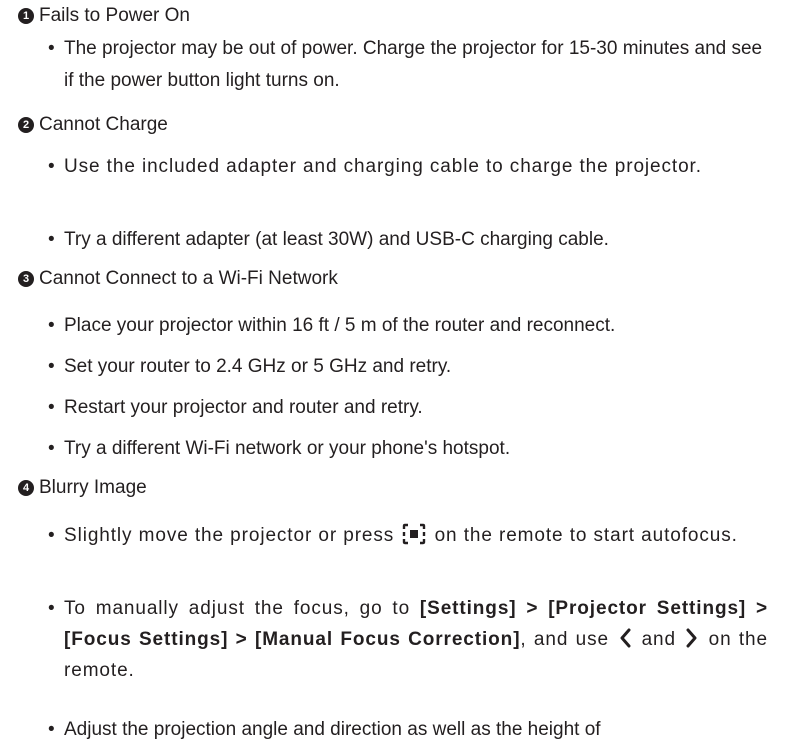  Describe the element at coordinates (229, 535) in the screenshot. I see `autofocus-text-before: Slightly move the projector or press` at that location.